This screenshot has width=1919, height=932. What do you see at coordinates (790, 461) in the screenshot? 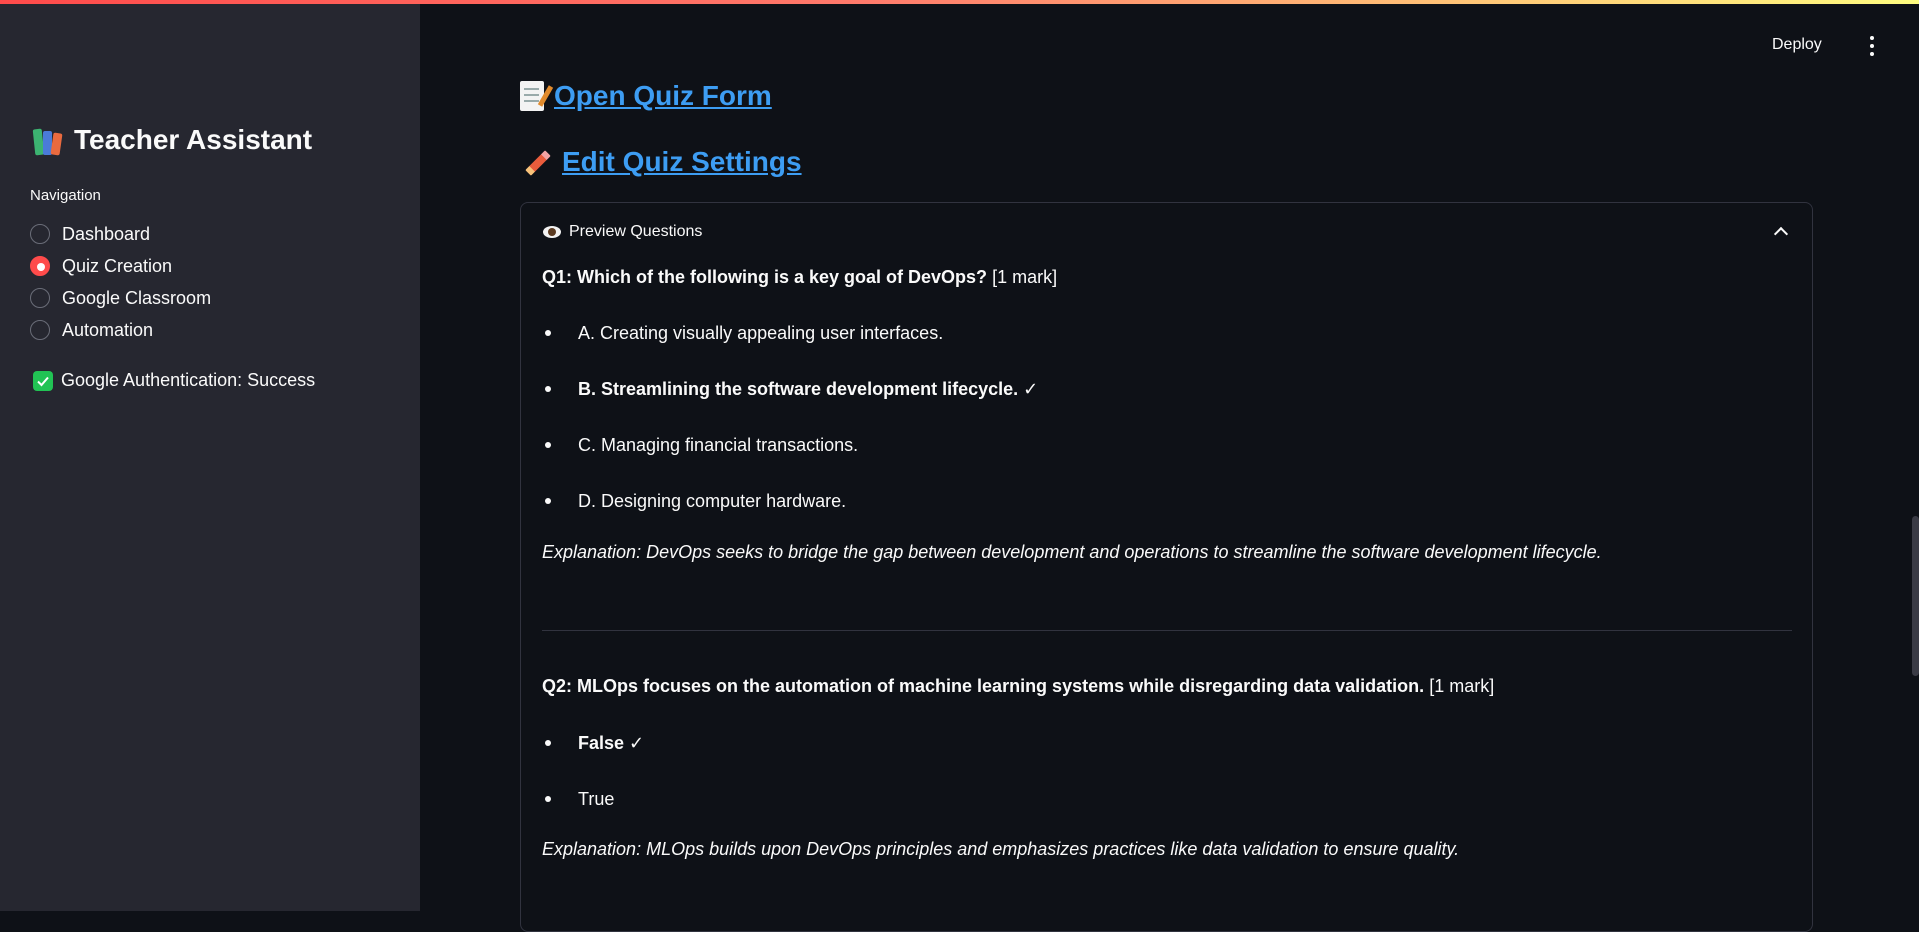
I see `option-item: C. Managing financial transactions.` at bounding box center [790, 461].